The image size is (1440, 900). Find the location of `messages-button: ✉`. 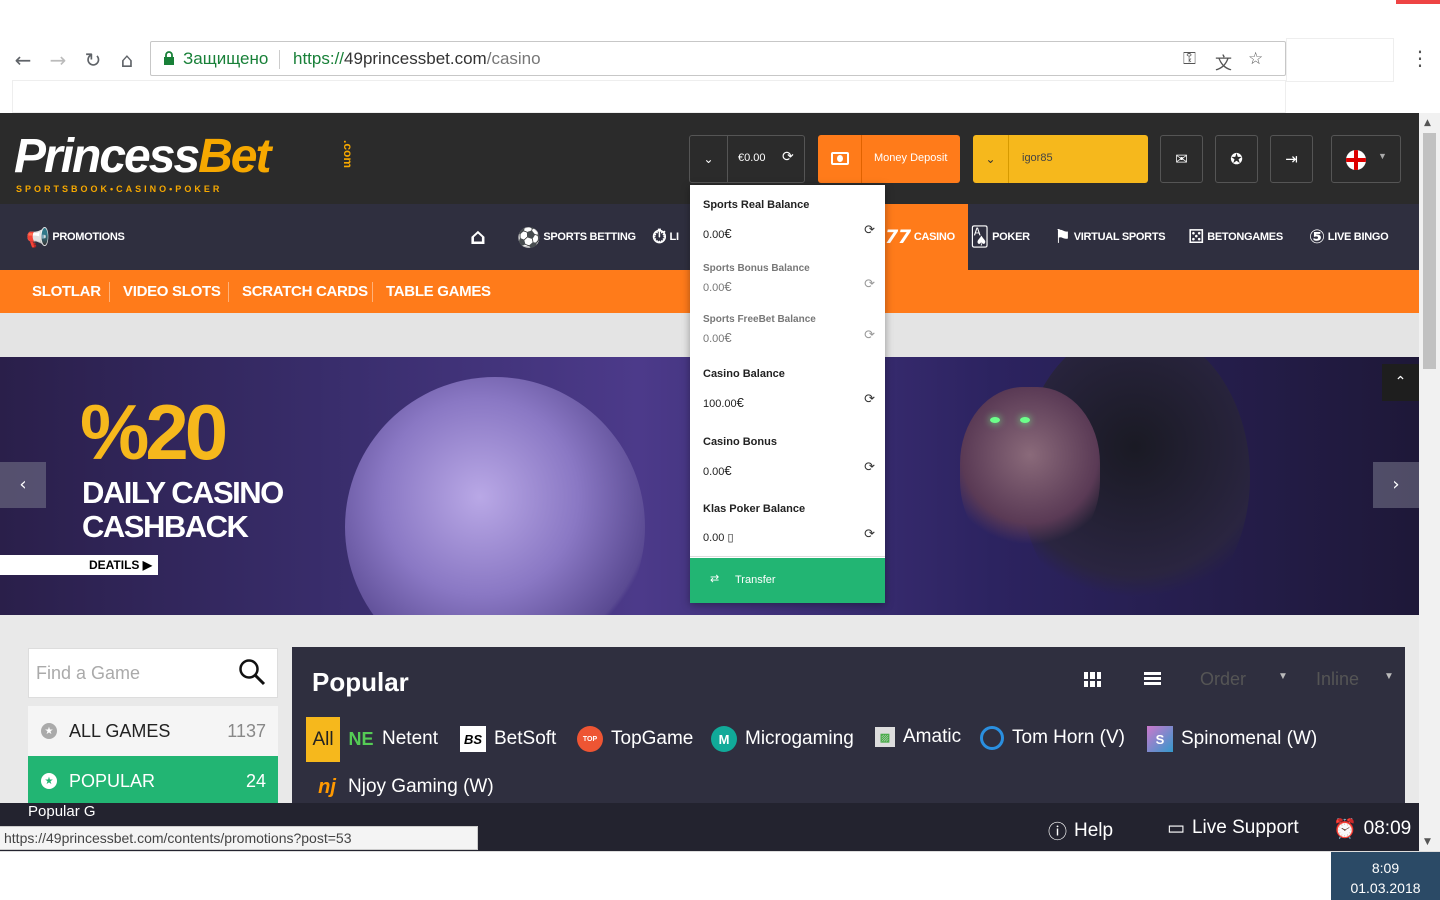

messages-button: ✉ is located at coordinates (1181, 159).